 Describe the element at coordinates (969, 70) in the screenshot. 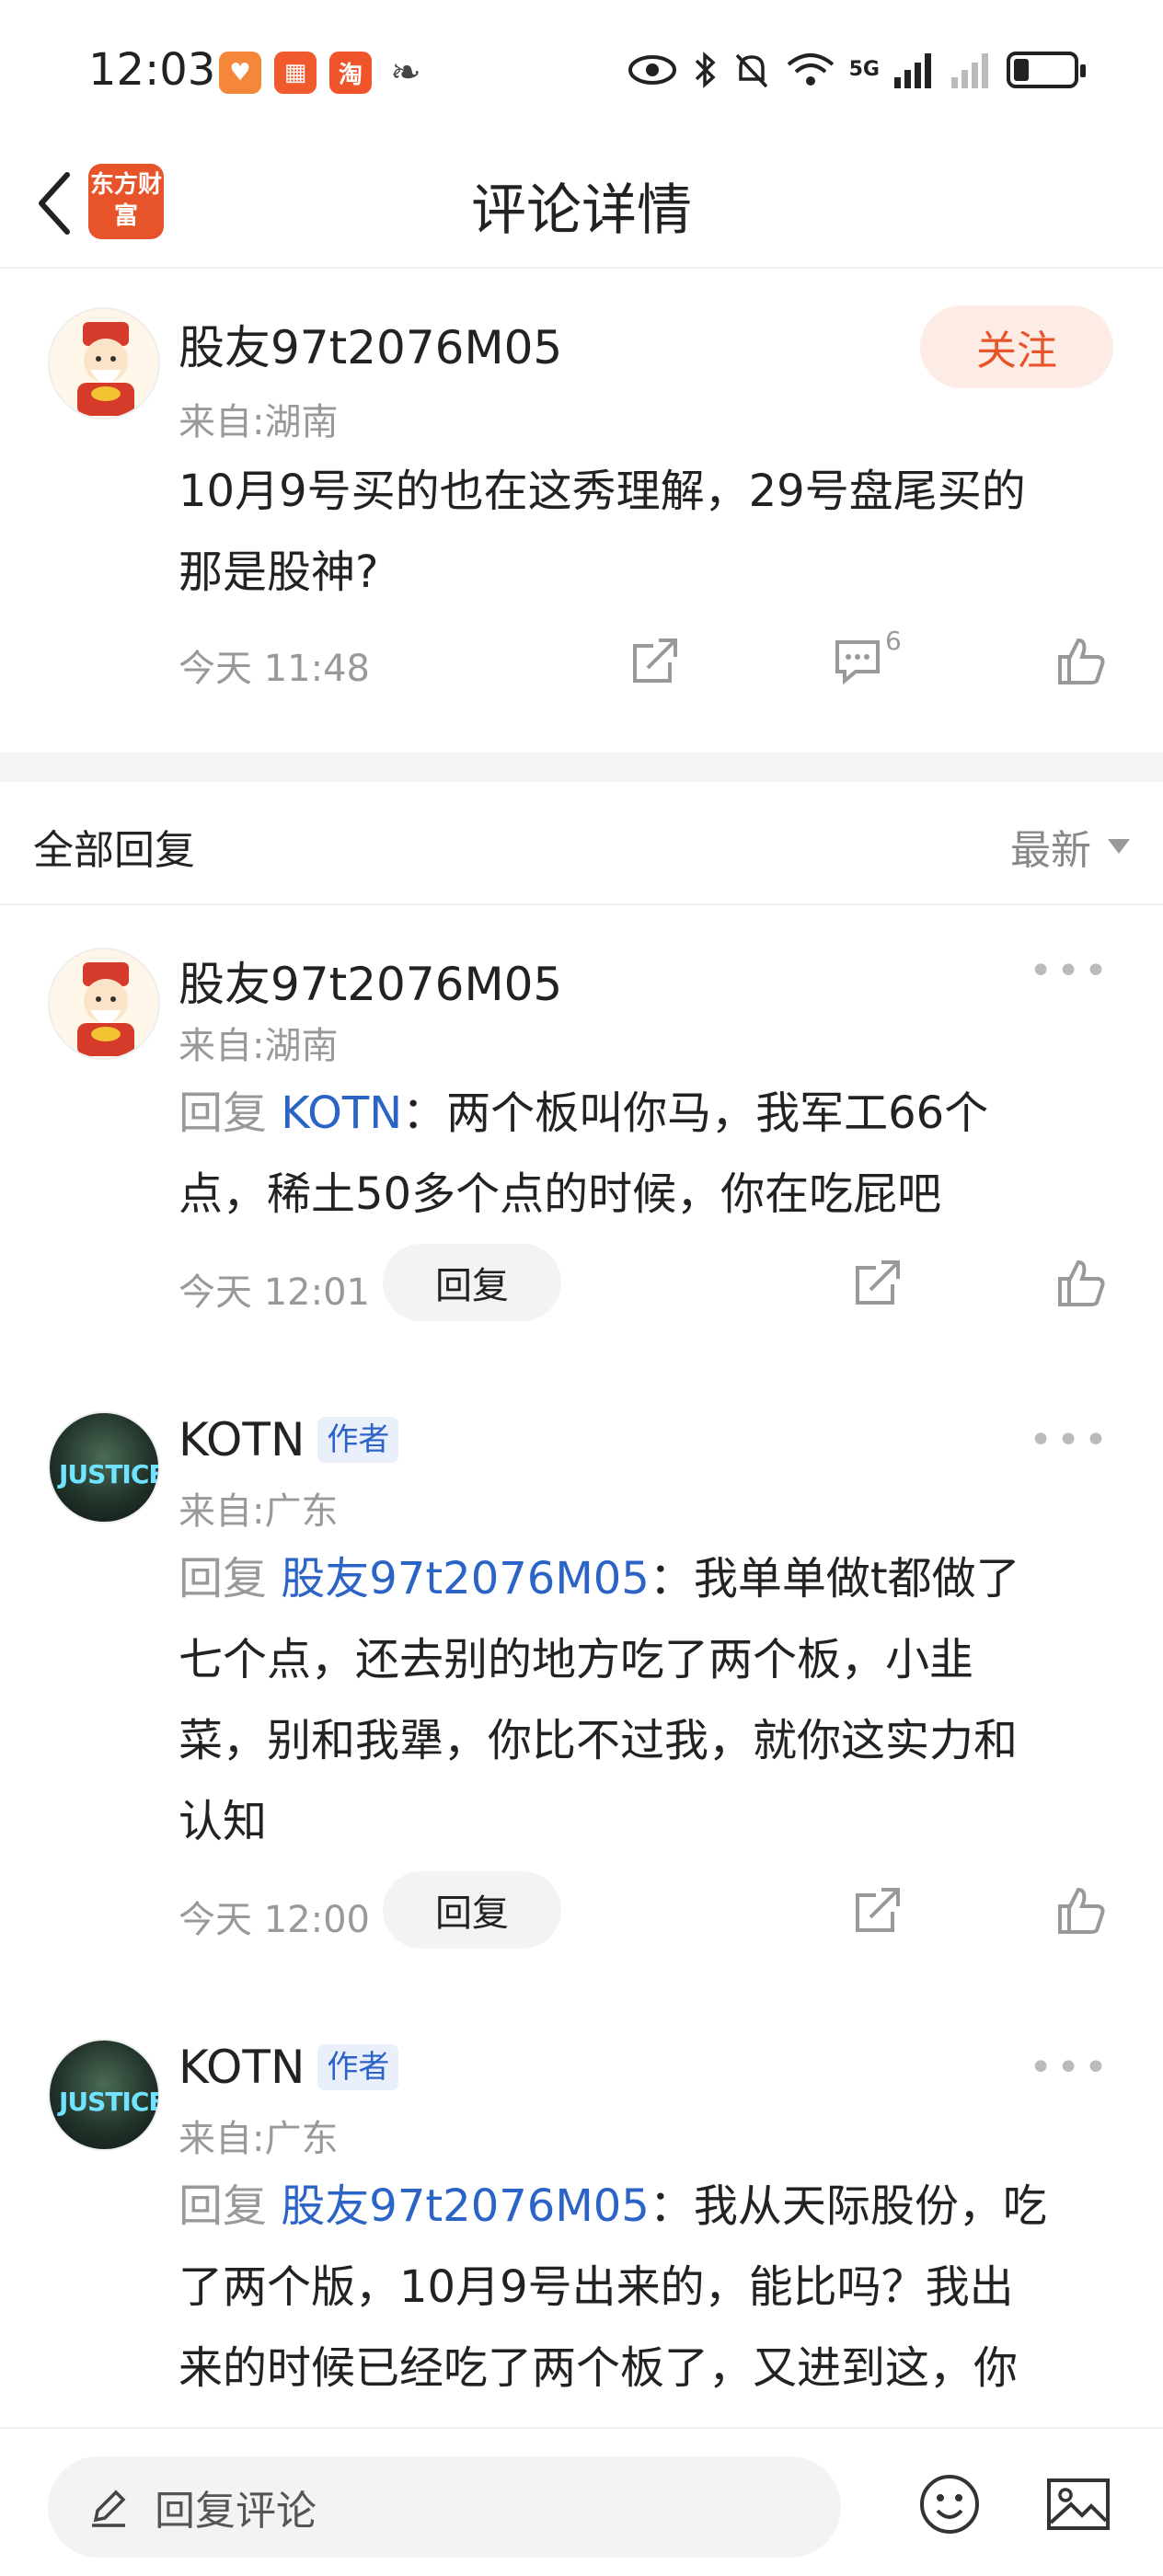

I see `signal-weak-icon` at that location.